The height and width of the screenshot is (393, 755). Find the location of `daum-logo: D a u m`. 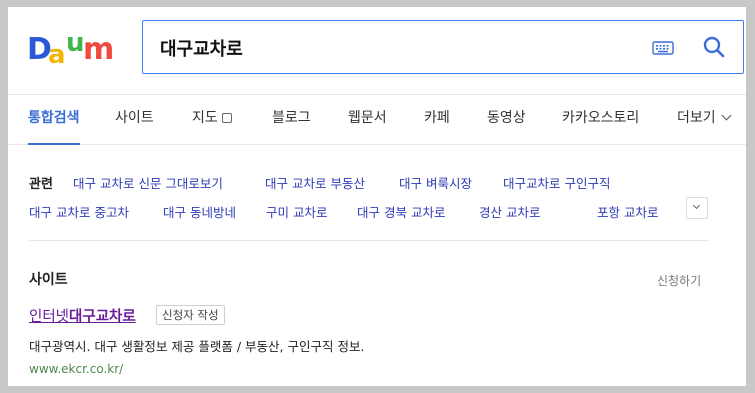

daum-logo: D a u m is located at coordinates (74, 49).